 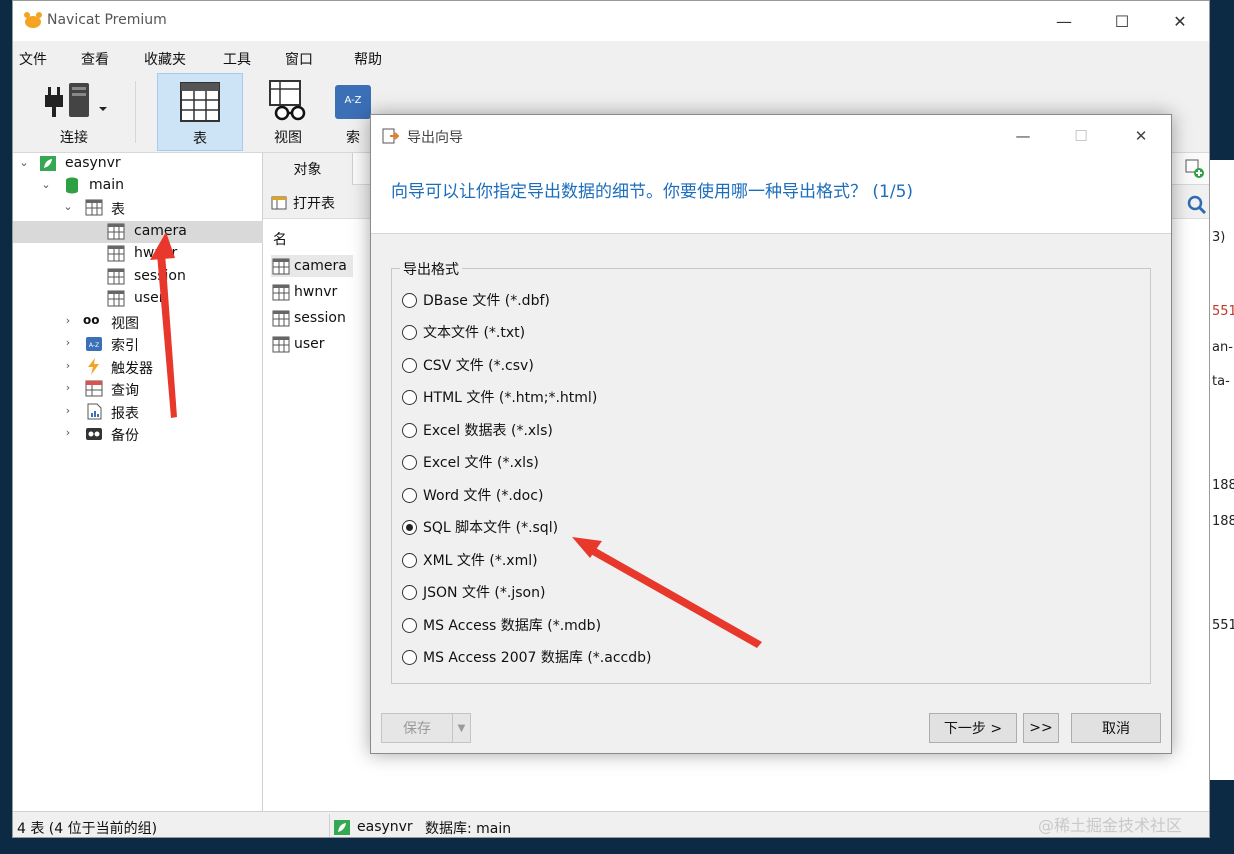 I want to click on tab-objects: 对象, so click(x=308, y=169).